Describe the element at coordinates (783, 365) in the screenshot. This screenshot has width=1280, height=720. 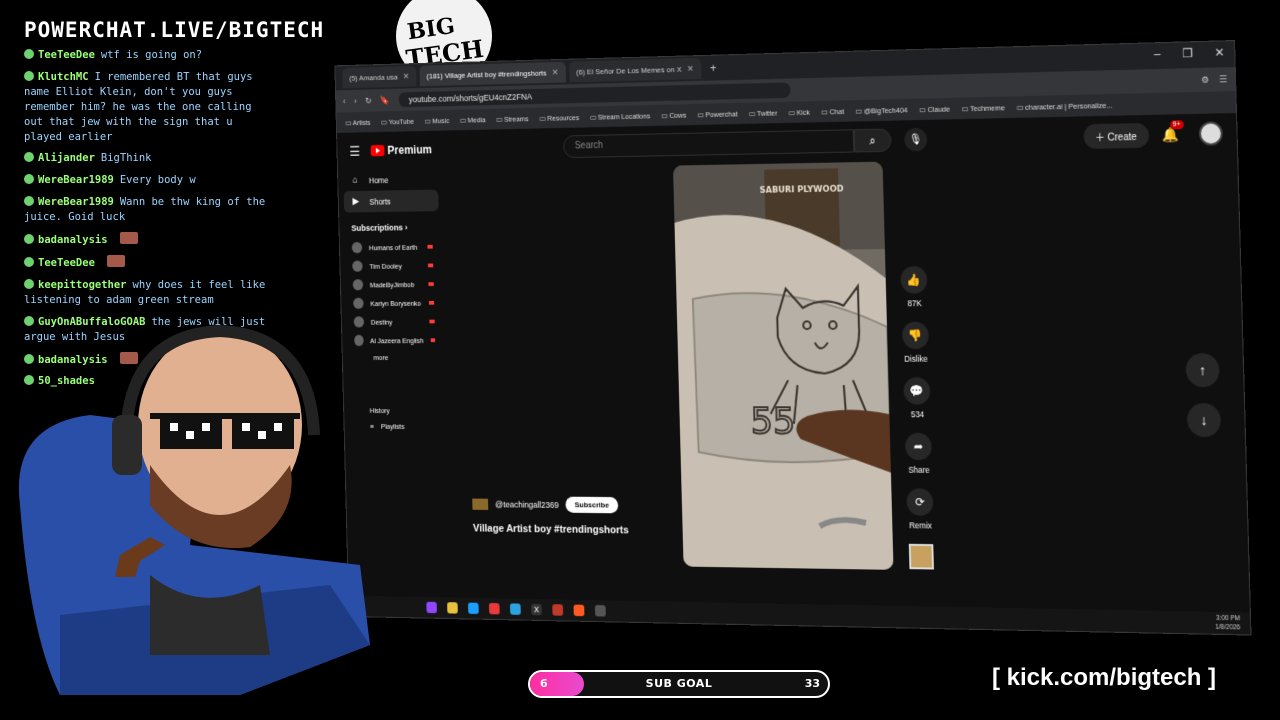
I see `short-video-player: SABURI PLYWOOD 55` at that location.